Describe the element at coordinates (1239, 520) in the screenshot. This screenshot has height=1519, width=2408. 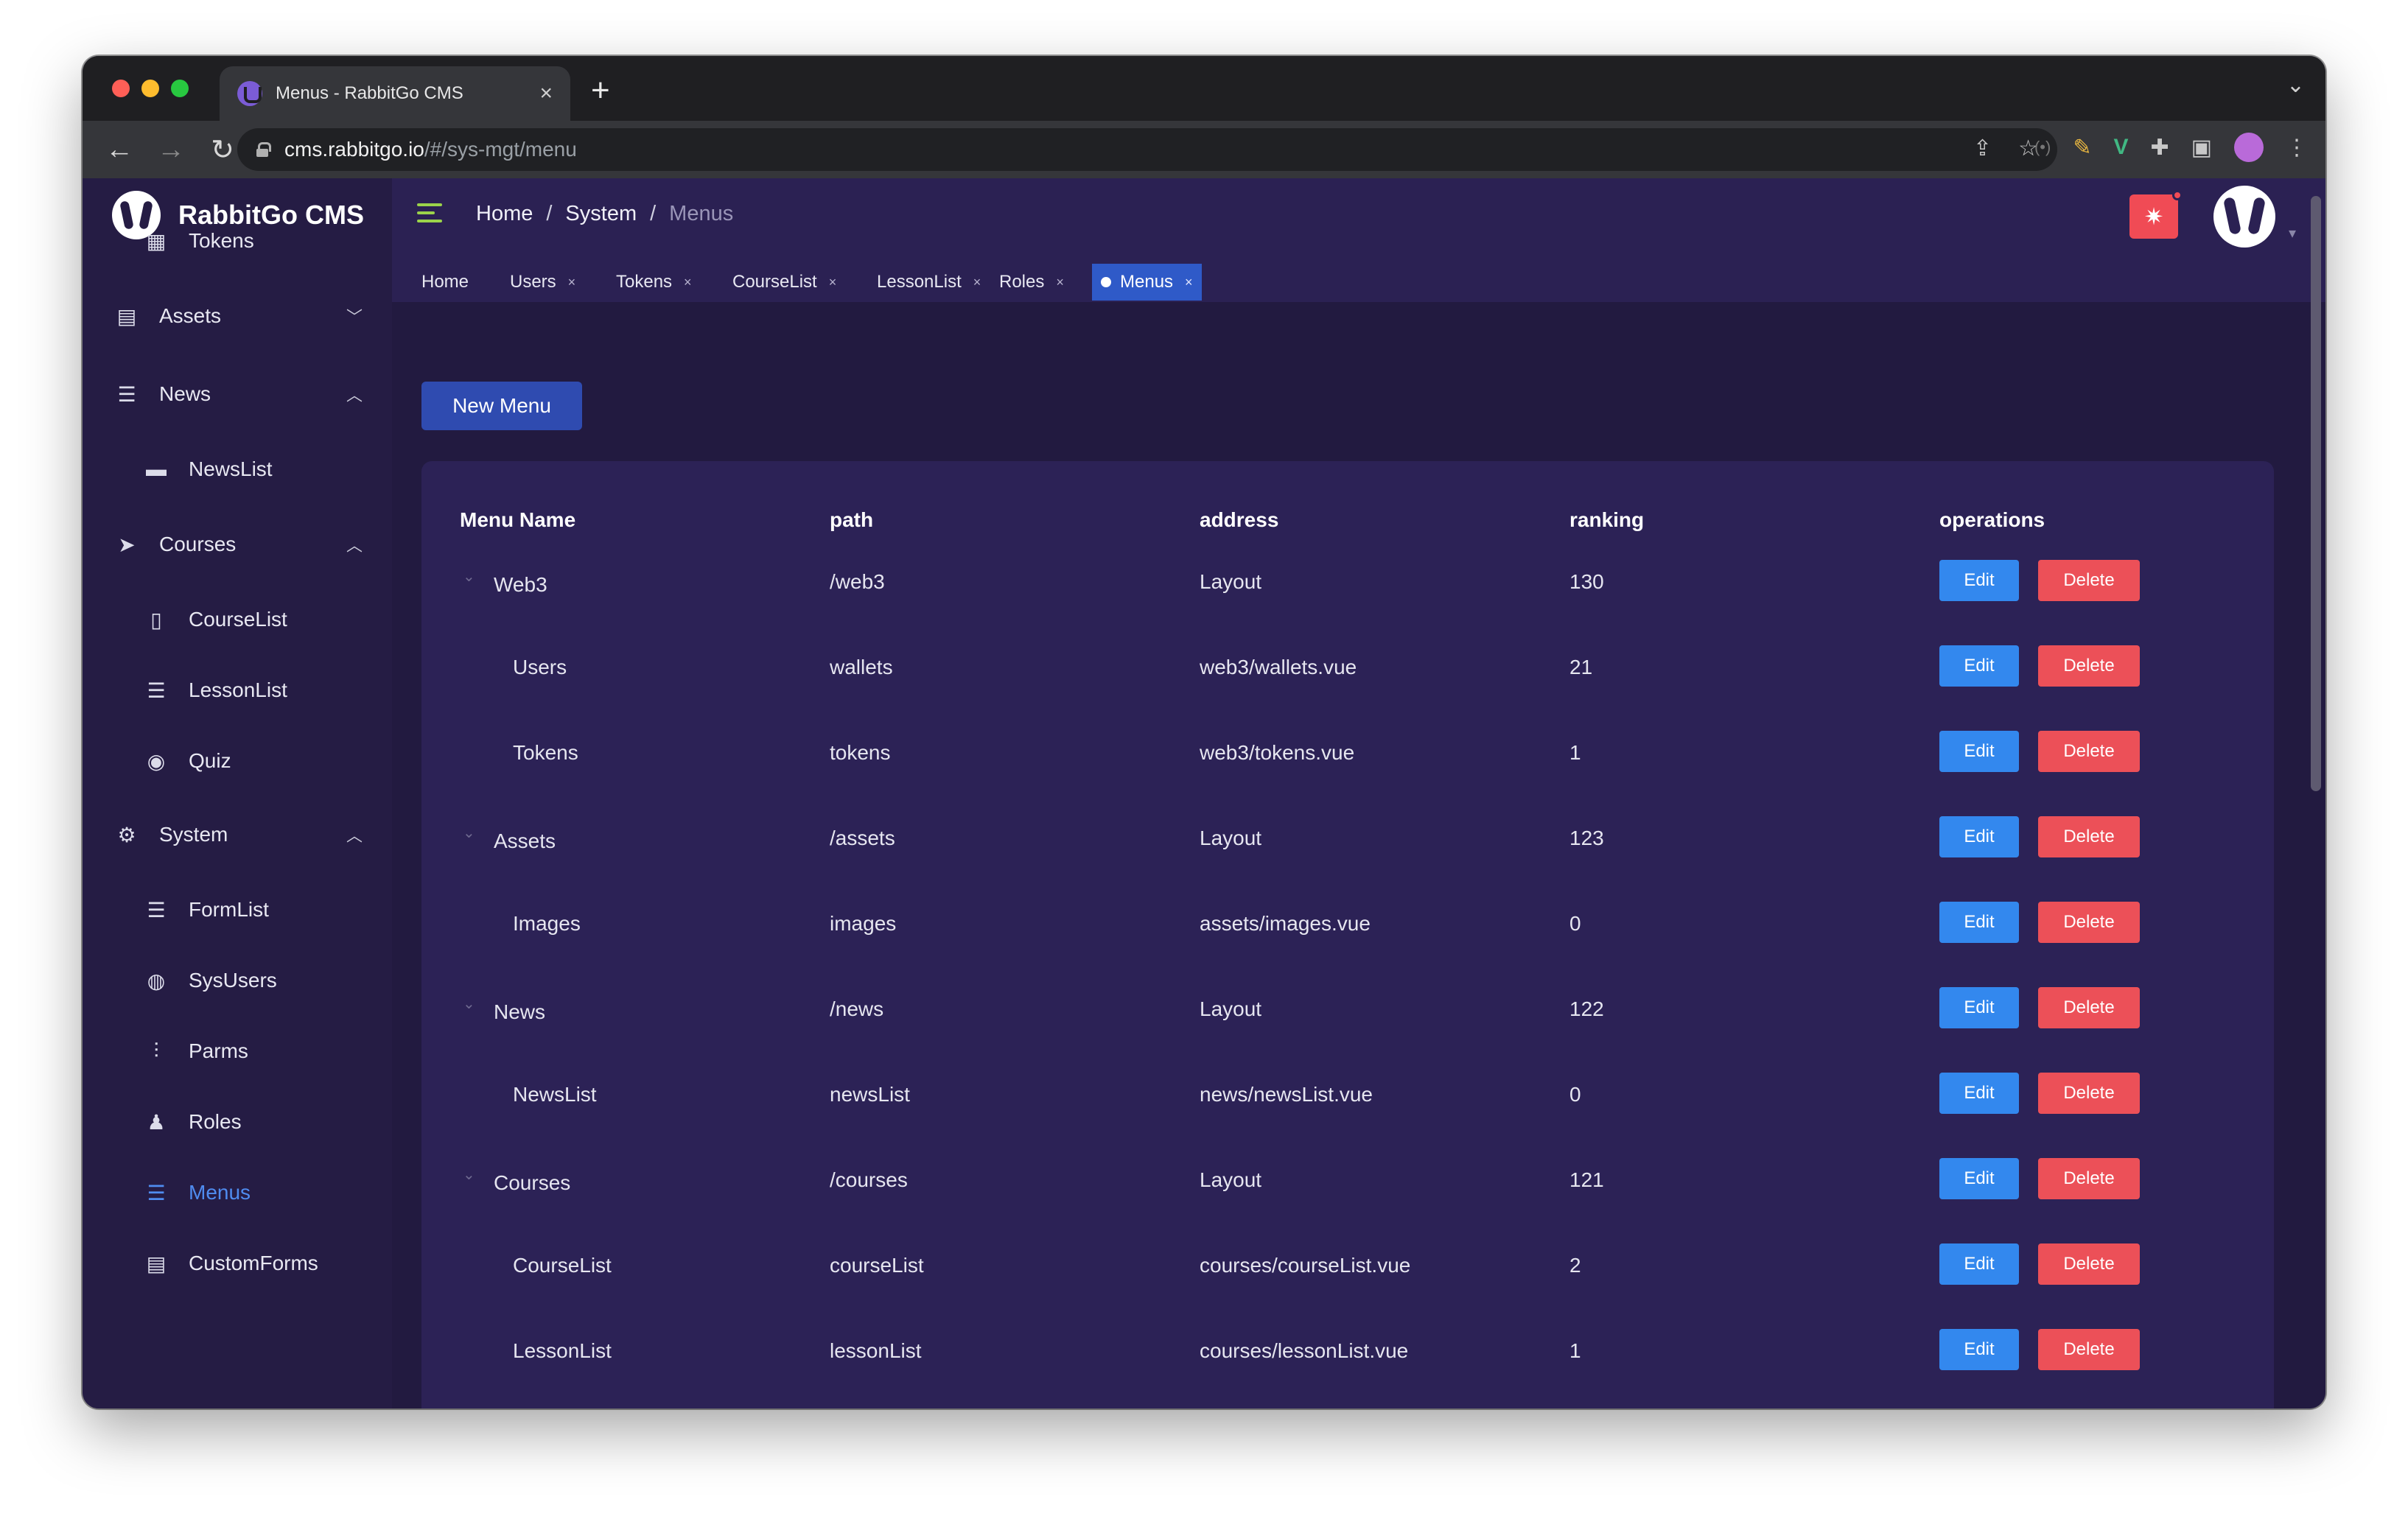
I see `header-address: address` at that location.